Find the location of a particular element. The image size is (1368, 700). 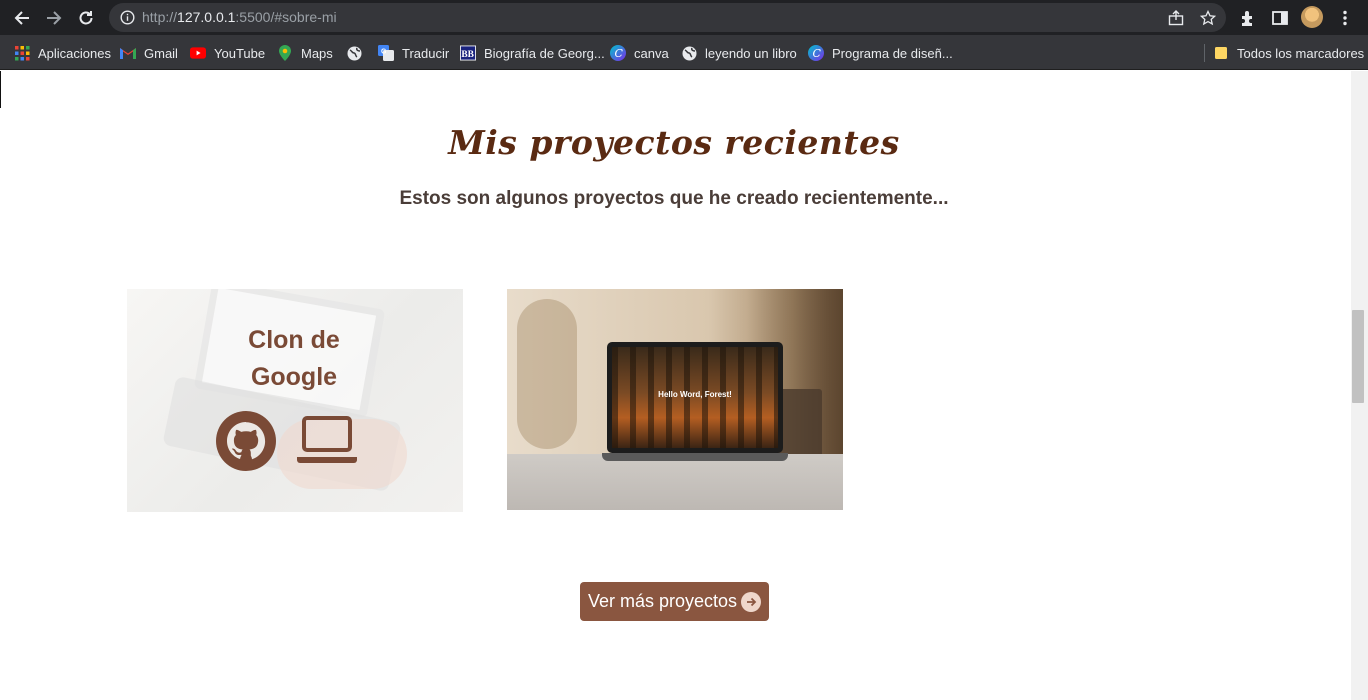

reload-button is located at coordinates (86, 18).